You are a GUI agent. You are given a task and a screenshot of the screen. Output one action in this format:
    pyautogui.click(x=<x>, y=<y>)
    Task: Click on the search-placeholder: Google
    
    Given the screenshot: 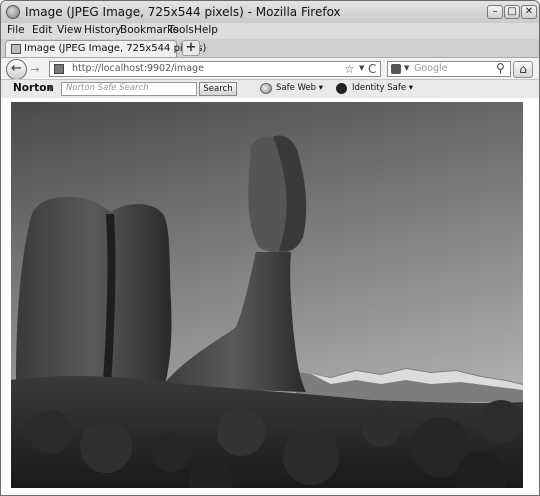 What is the action you would take?
    pyautogui.click(x=431, y=68)
    